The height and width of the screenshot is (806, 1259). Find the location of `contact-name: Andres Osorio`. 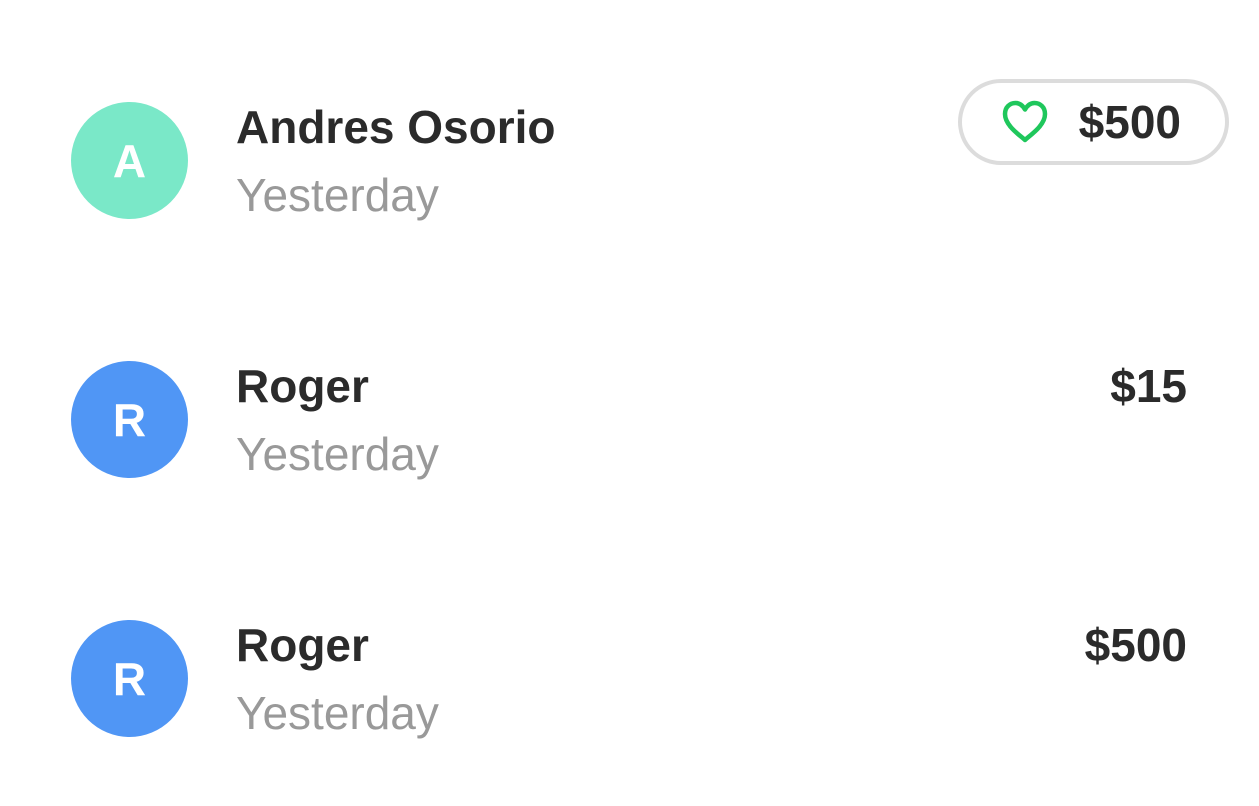

contact-name: Andres Osorio is located at coordinates (396, 127).